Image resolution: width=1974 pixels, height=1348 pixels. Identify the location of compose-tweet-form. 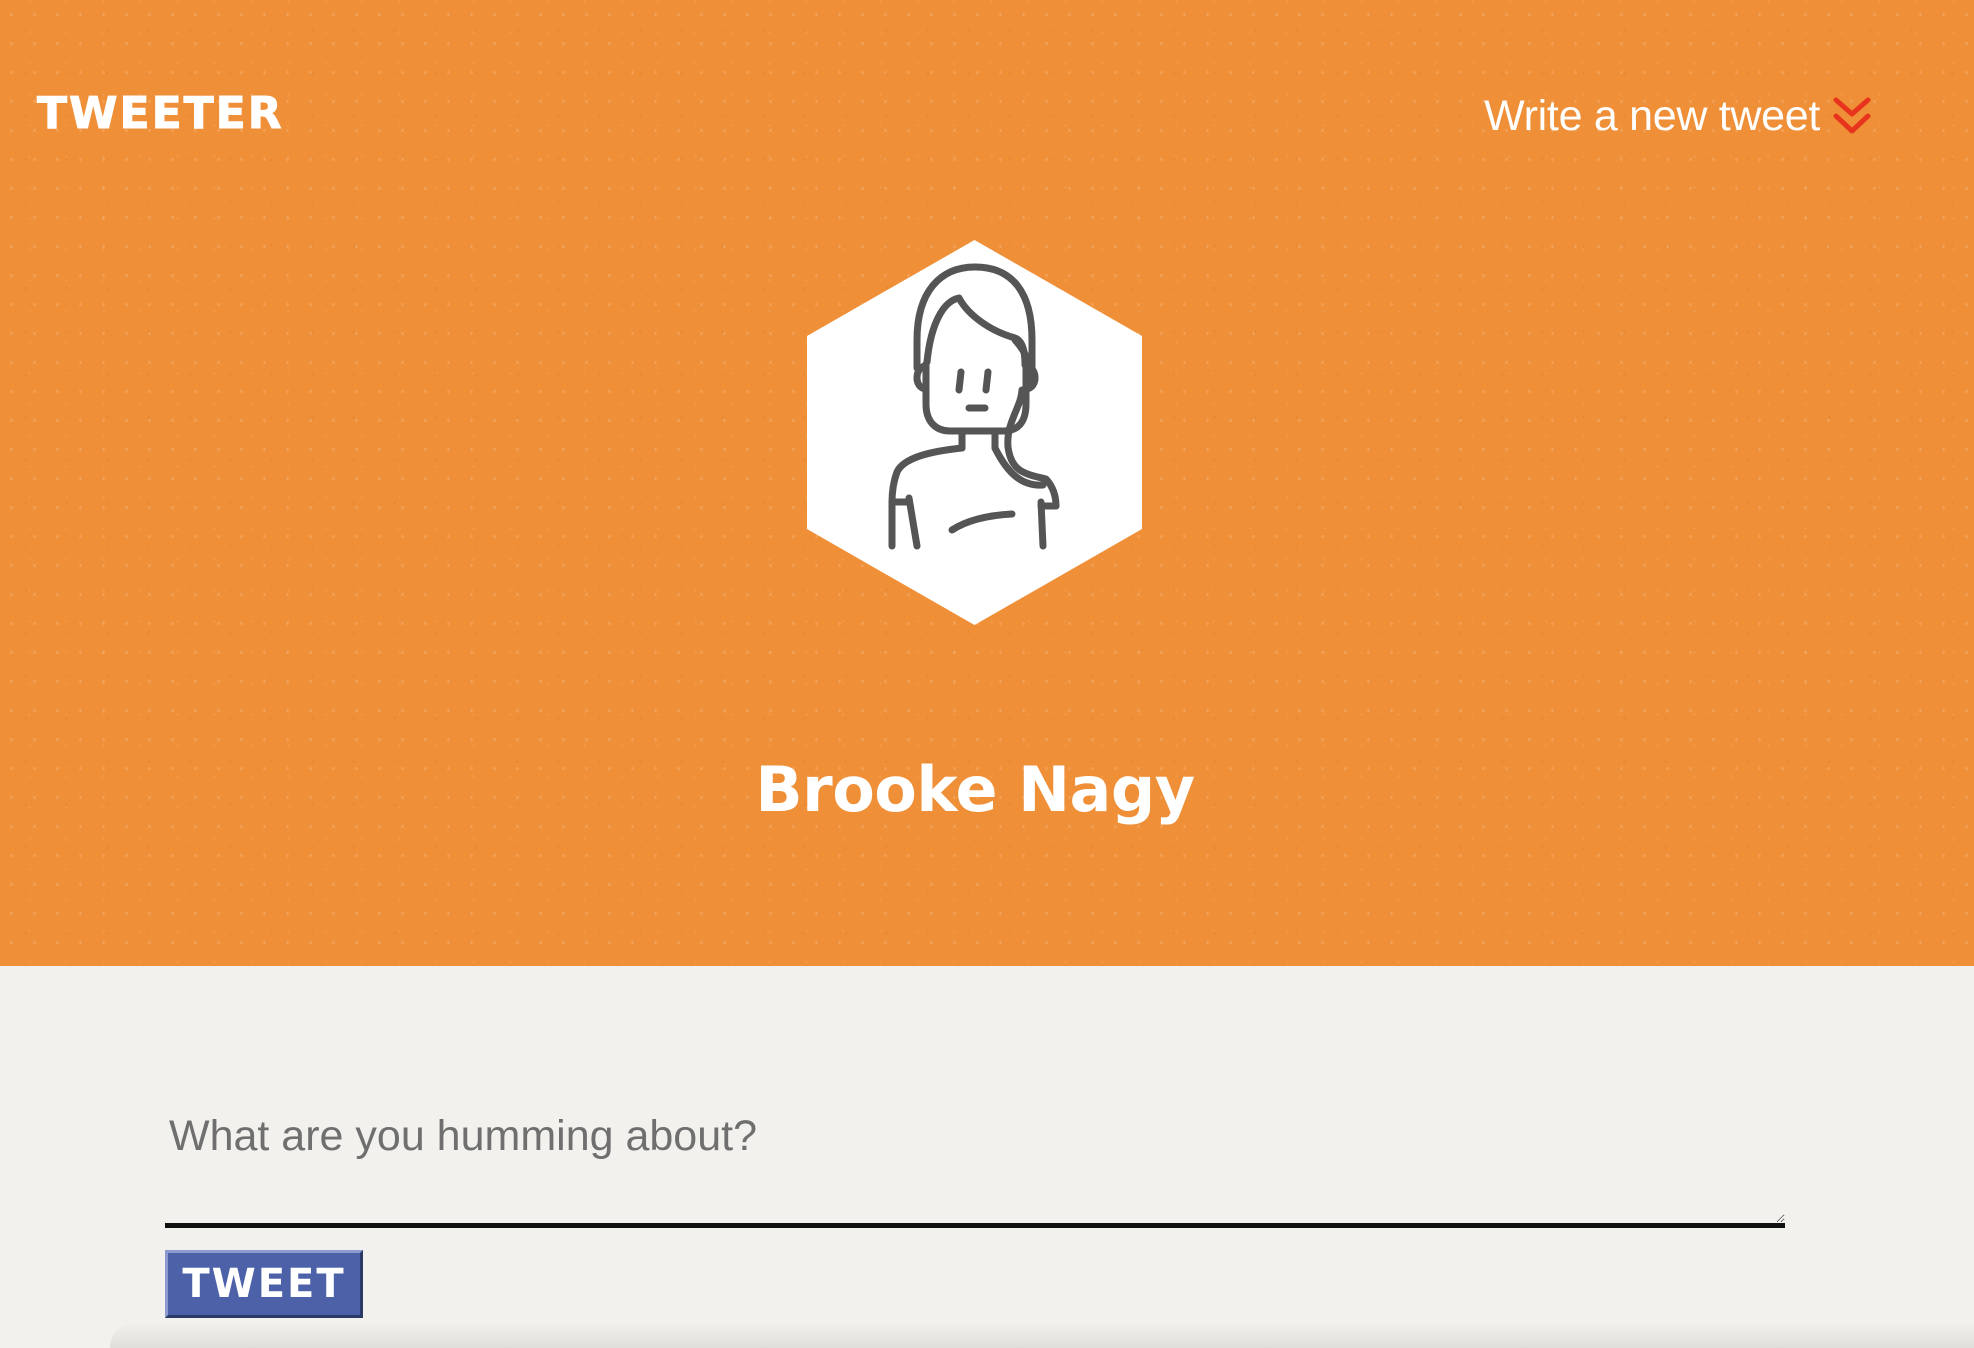
(975, 1164).